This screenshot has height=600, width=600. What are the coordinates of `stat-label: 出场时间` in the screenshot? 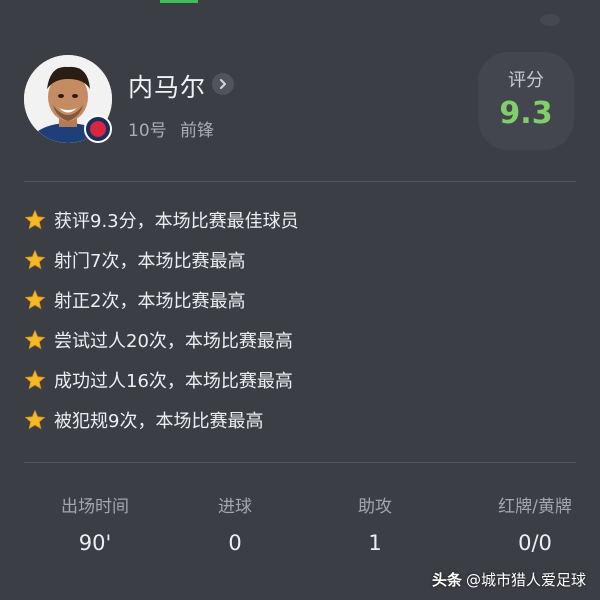 It's located at (95, 507).